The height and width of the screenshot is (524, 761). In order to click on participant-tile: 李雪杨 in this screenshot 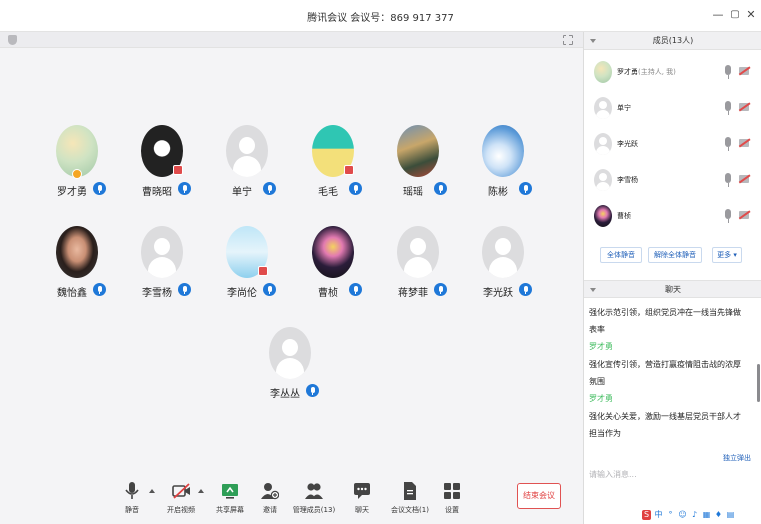, I will do `click(162, 266)`.